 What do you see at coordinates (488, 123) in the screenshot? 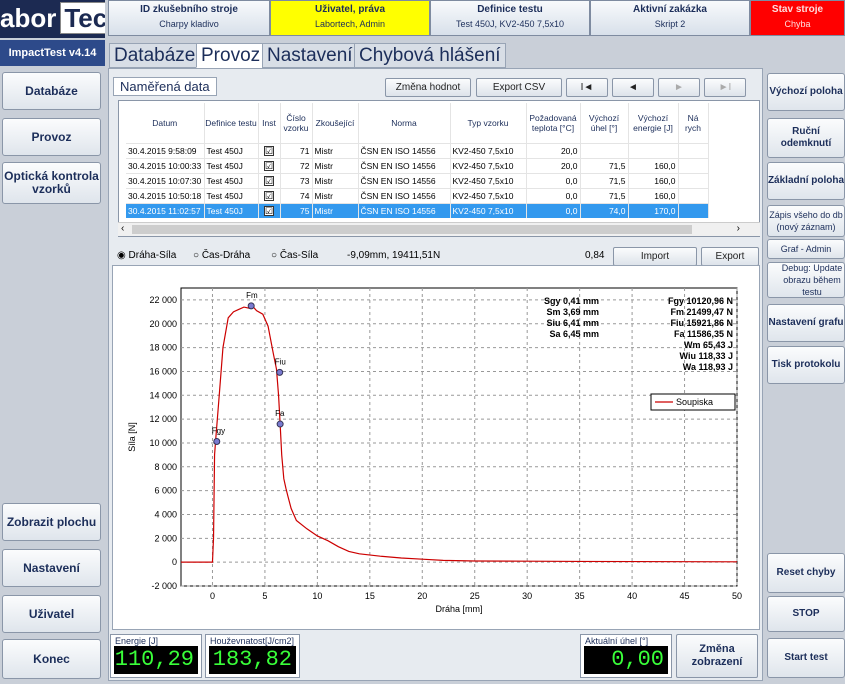
I see `column-header: Typ vzorku` at bounding box center [488, 123].